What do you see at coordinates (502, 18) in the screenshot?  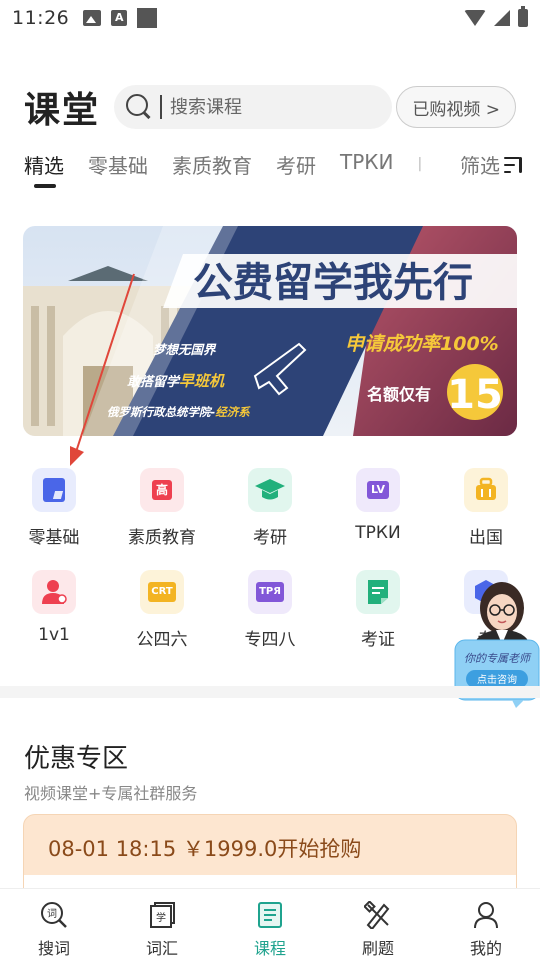 I see `signal-icon` at bounding box center [502, 18].